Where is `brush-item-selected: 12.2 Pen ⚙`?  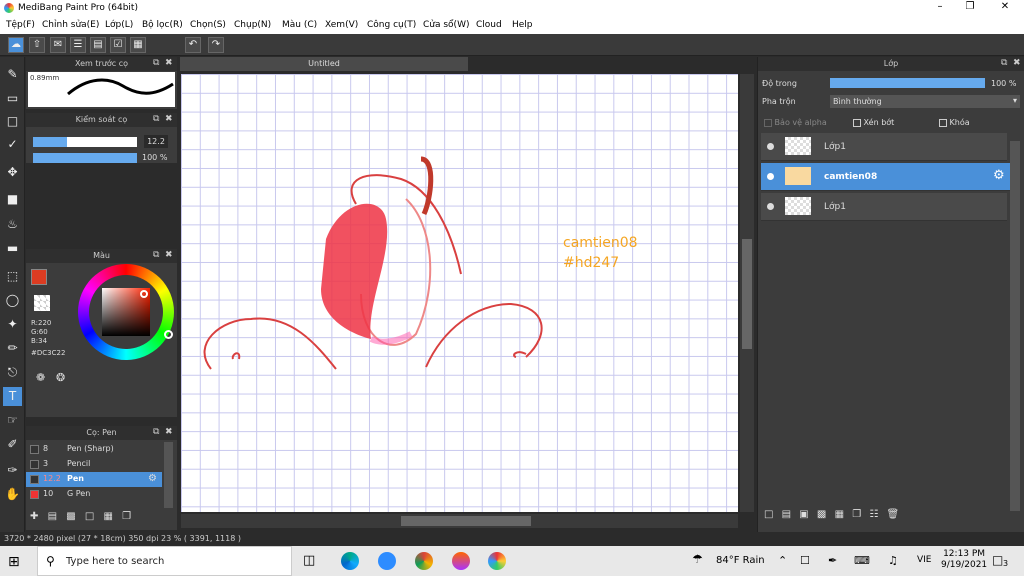 brush-item-selected: 12.2 Pen ⚙ is located at coordinates (94, 479).